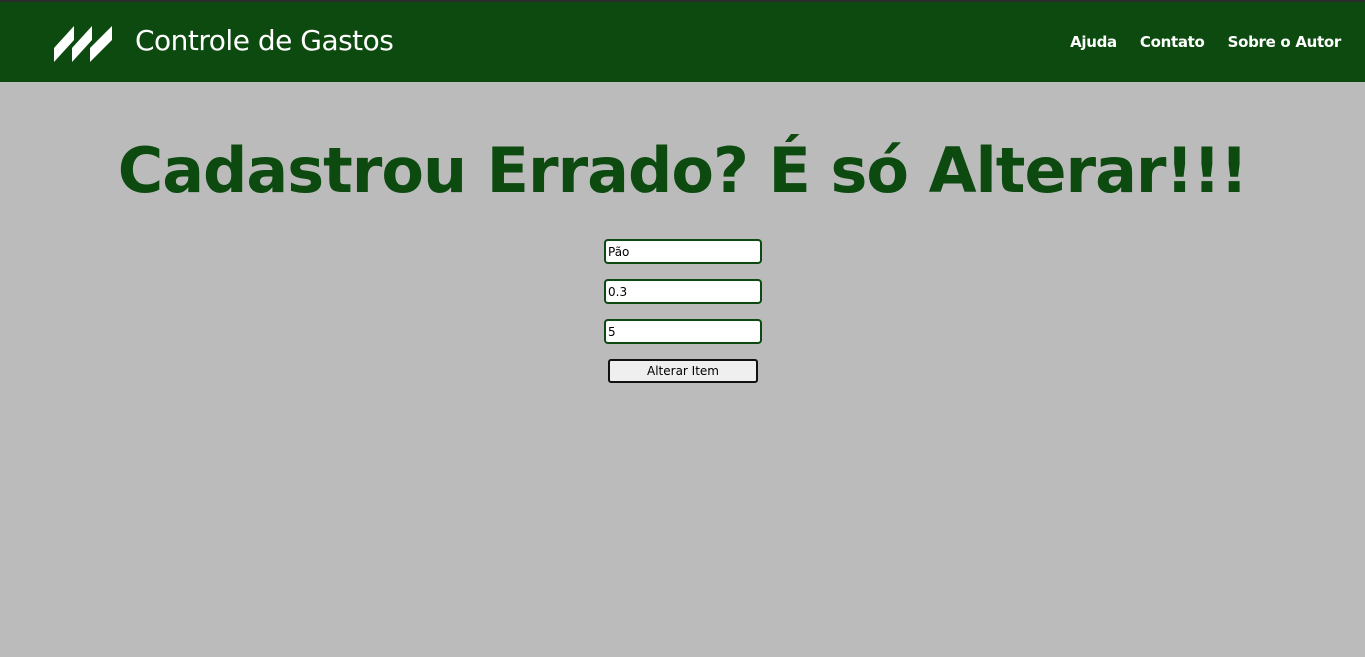  I want to click on item-quantity-input, so click(683, 331).